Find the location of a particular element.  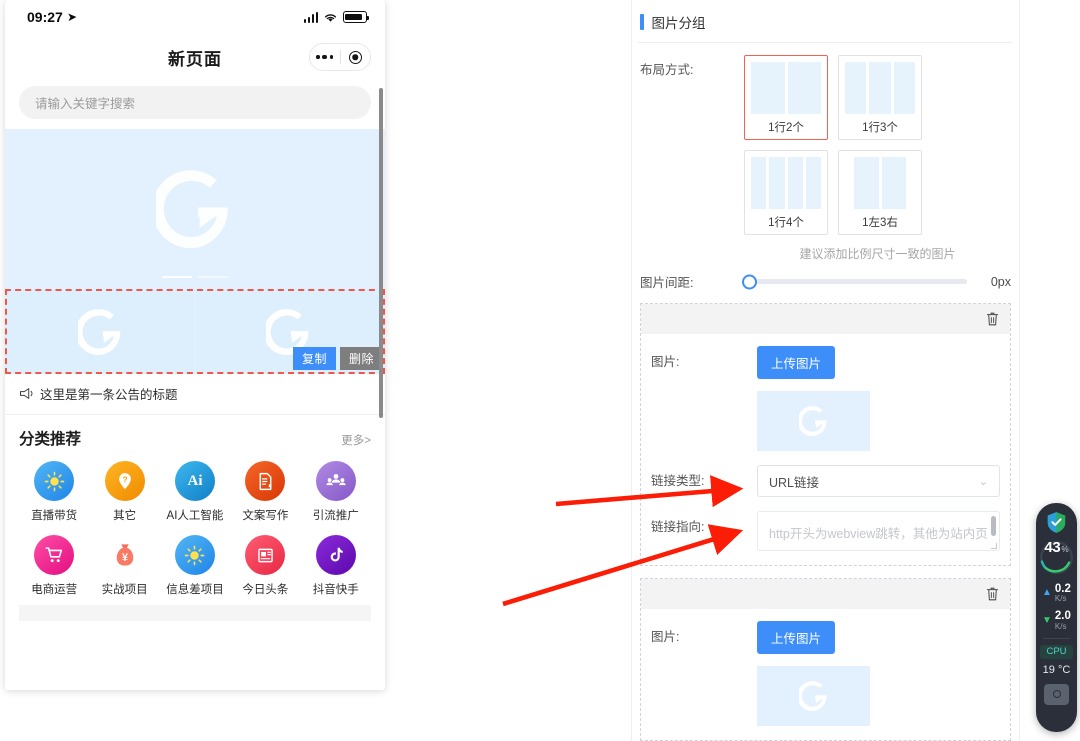

layout-hint: 建议添加比例尺寸一致的图片 is located at coordinates (877, 254).